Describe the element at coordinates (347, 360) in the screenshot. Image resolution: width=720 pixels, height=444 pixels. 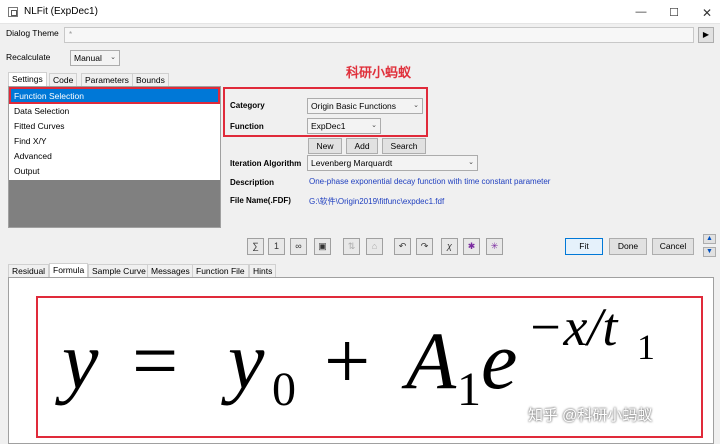
I see `formula-plus: +` at that location.